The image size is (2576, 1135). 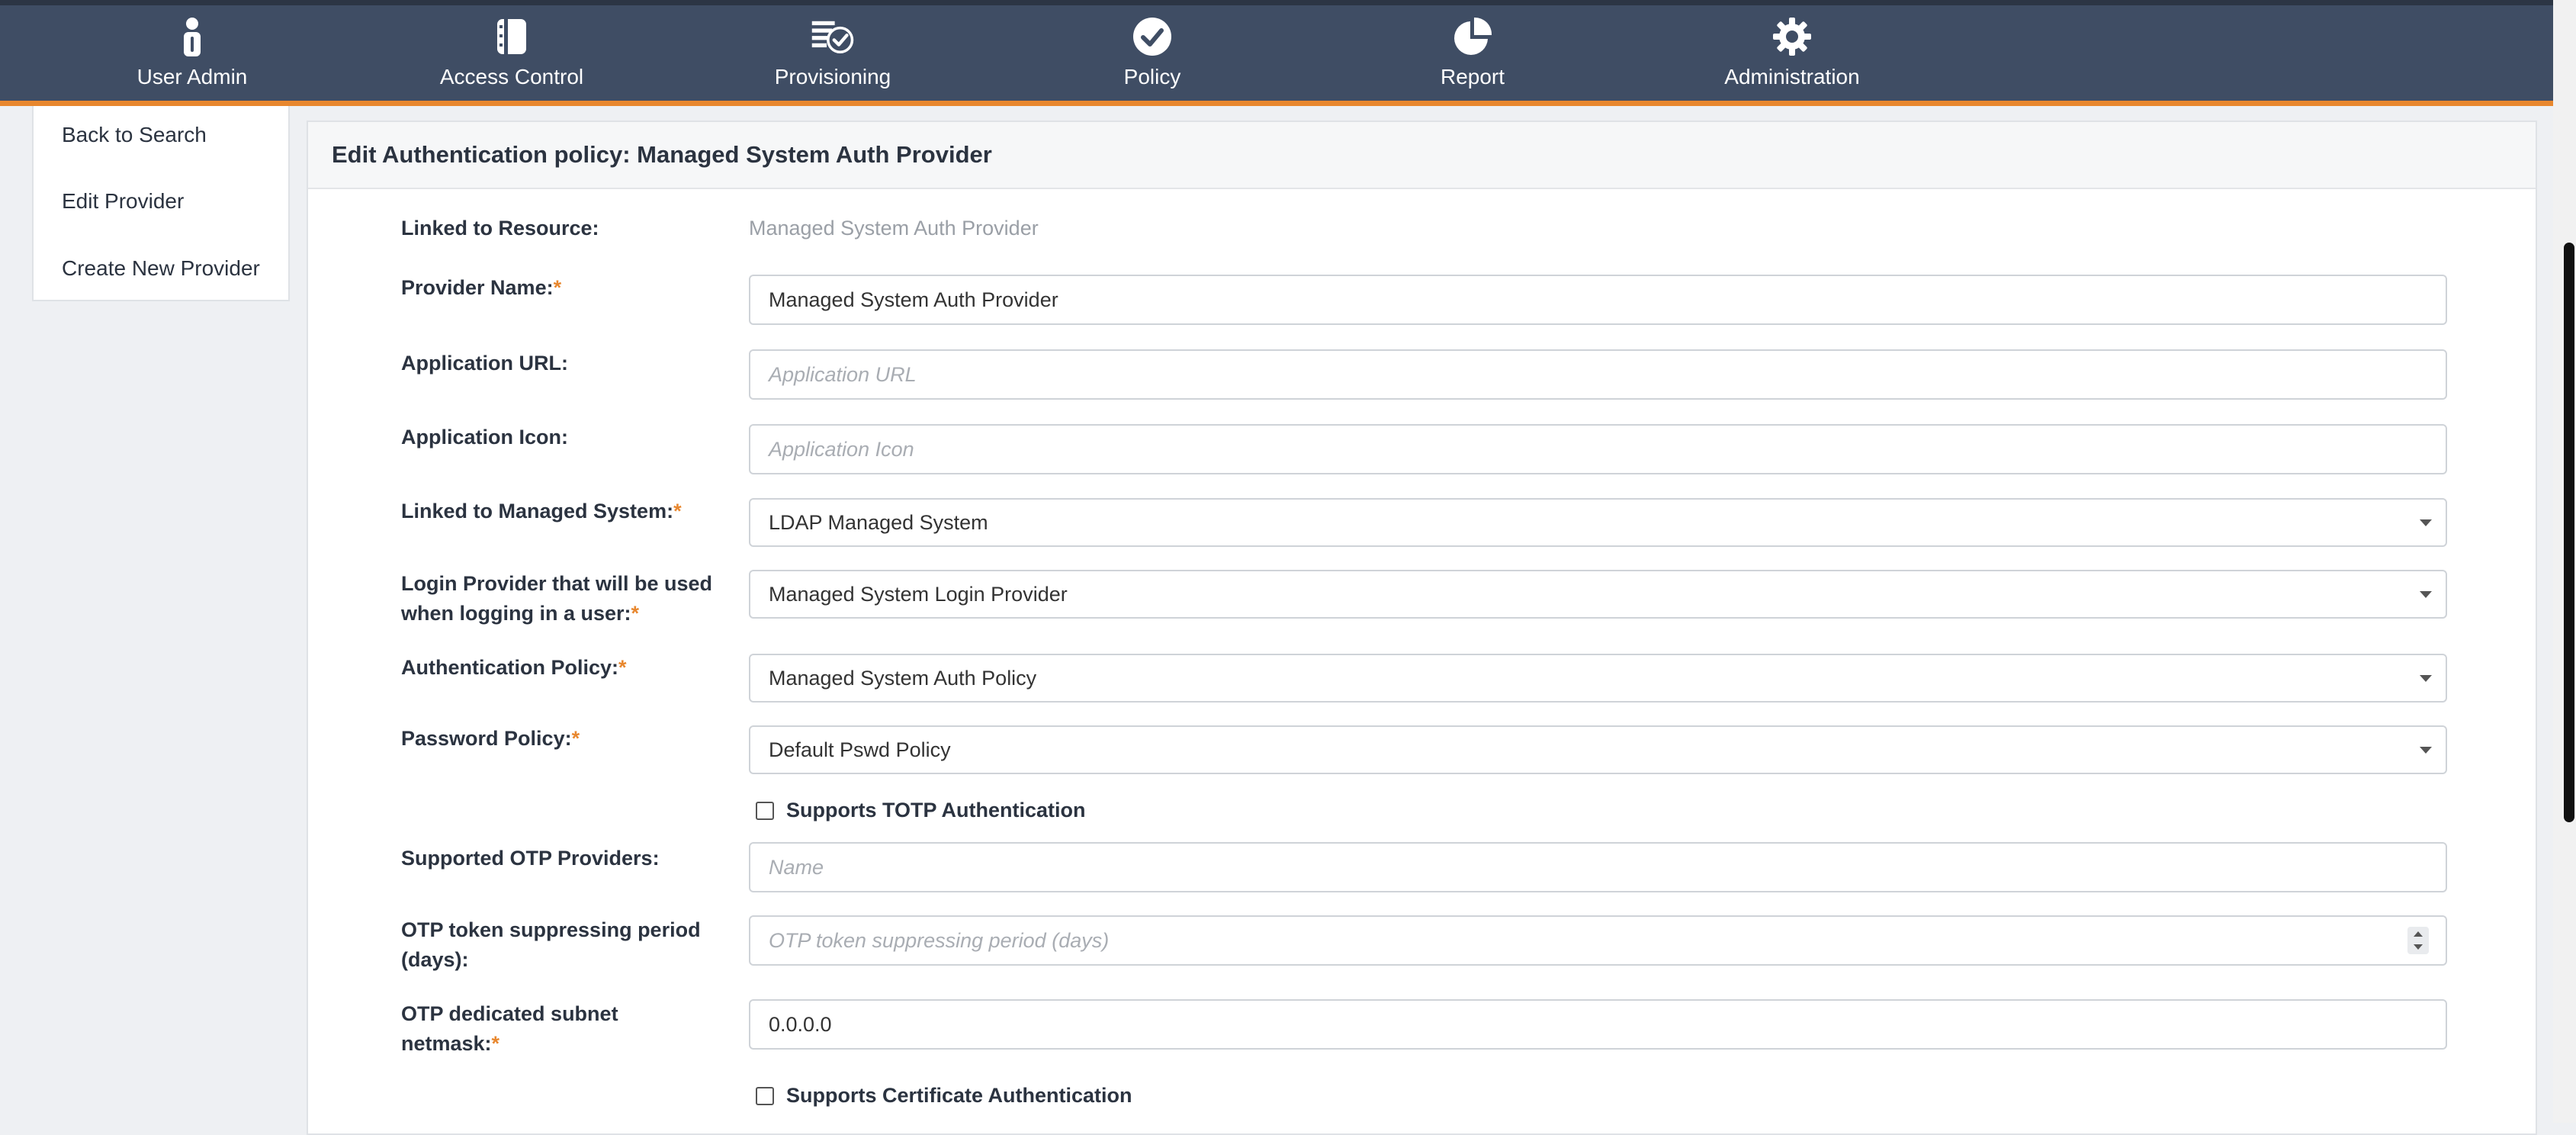 I want to click on provisioning-icon, so click(x=833, y=37).